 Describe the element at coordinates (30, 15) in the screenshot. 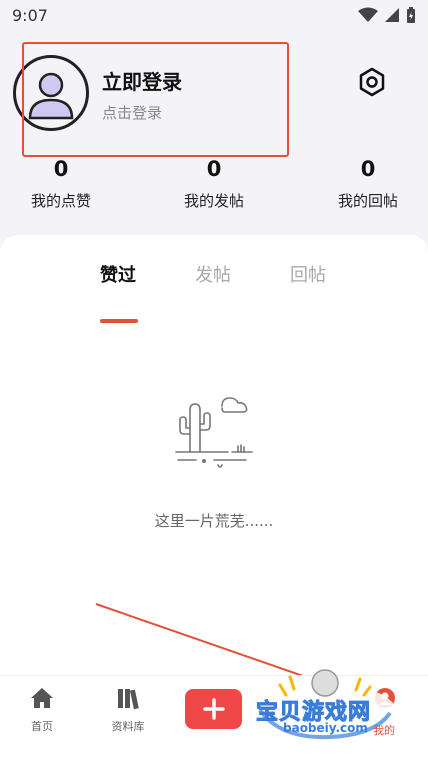

I see `status-time: 9:07` at that location.